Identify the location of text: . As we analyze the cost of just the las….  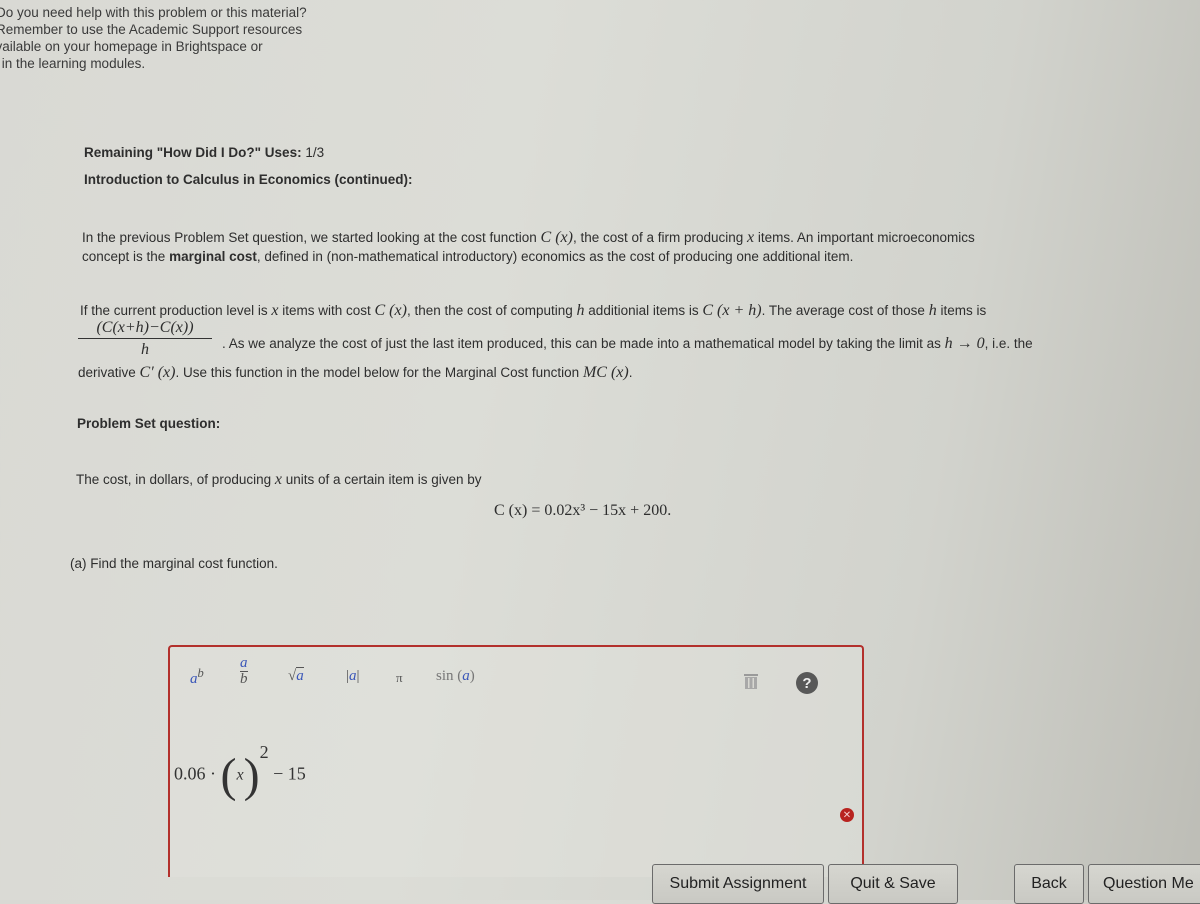
(583, 343).